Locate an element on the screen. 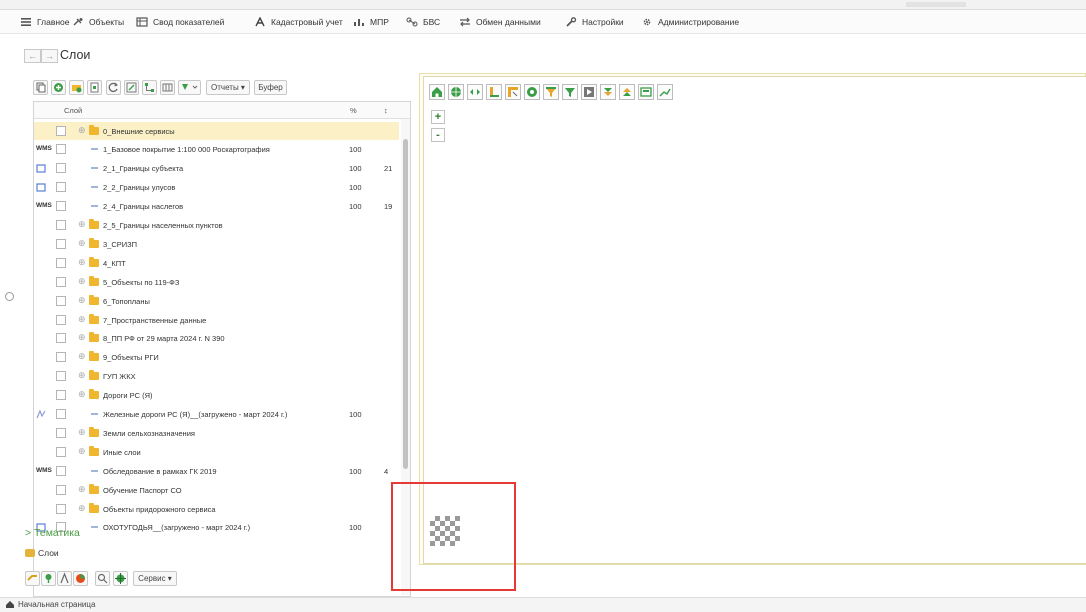  table-row-folder: ⊕ ГУП ЖКХ is located at coordinates (216, 376).